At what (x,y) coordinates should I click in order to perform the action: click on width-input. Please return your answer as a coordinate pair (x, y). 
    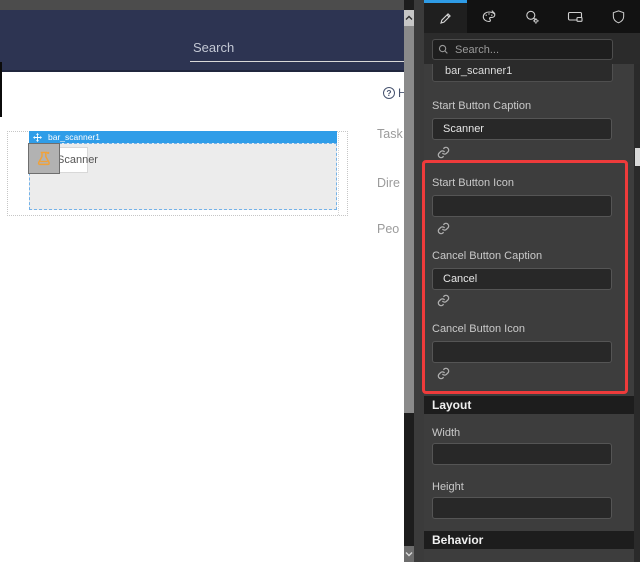
    Looking at the image, I should click on (522, 454).